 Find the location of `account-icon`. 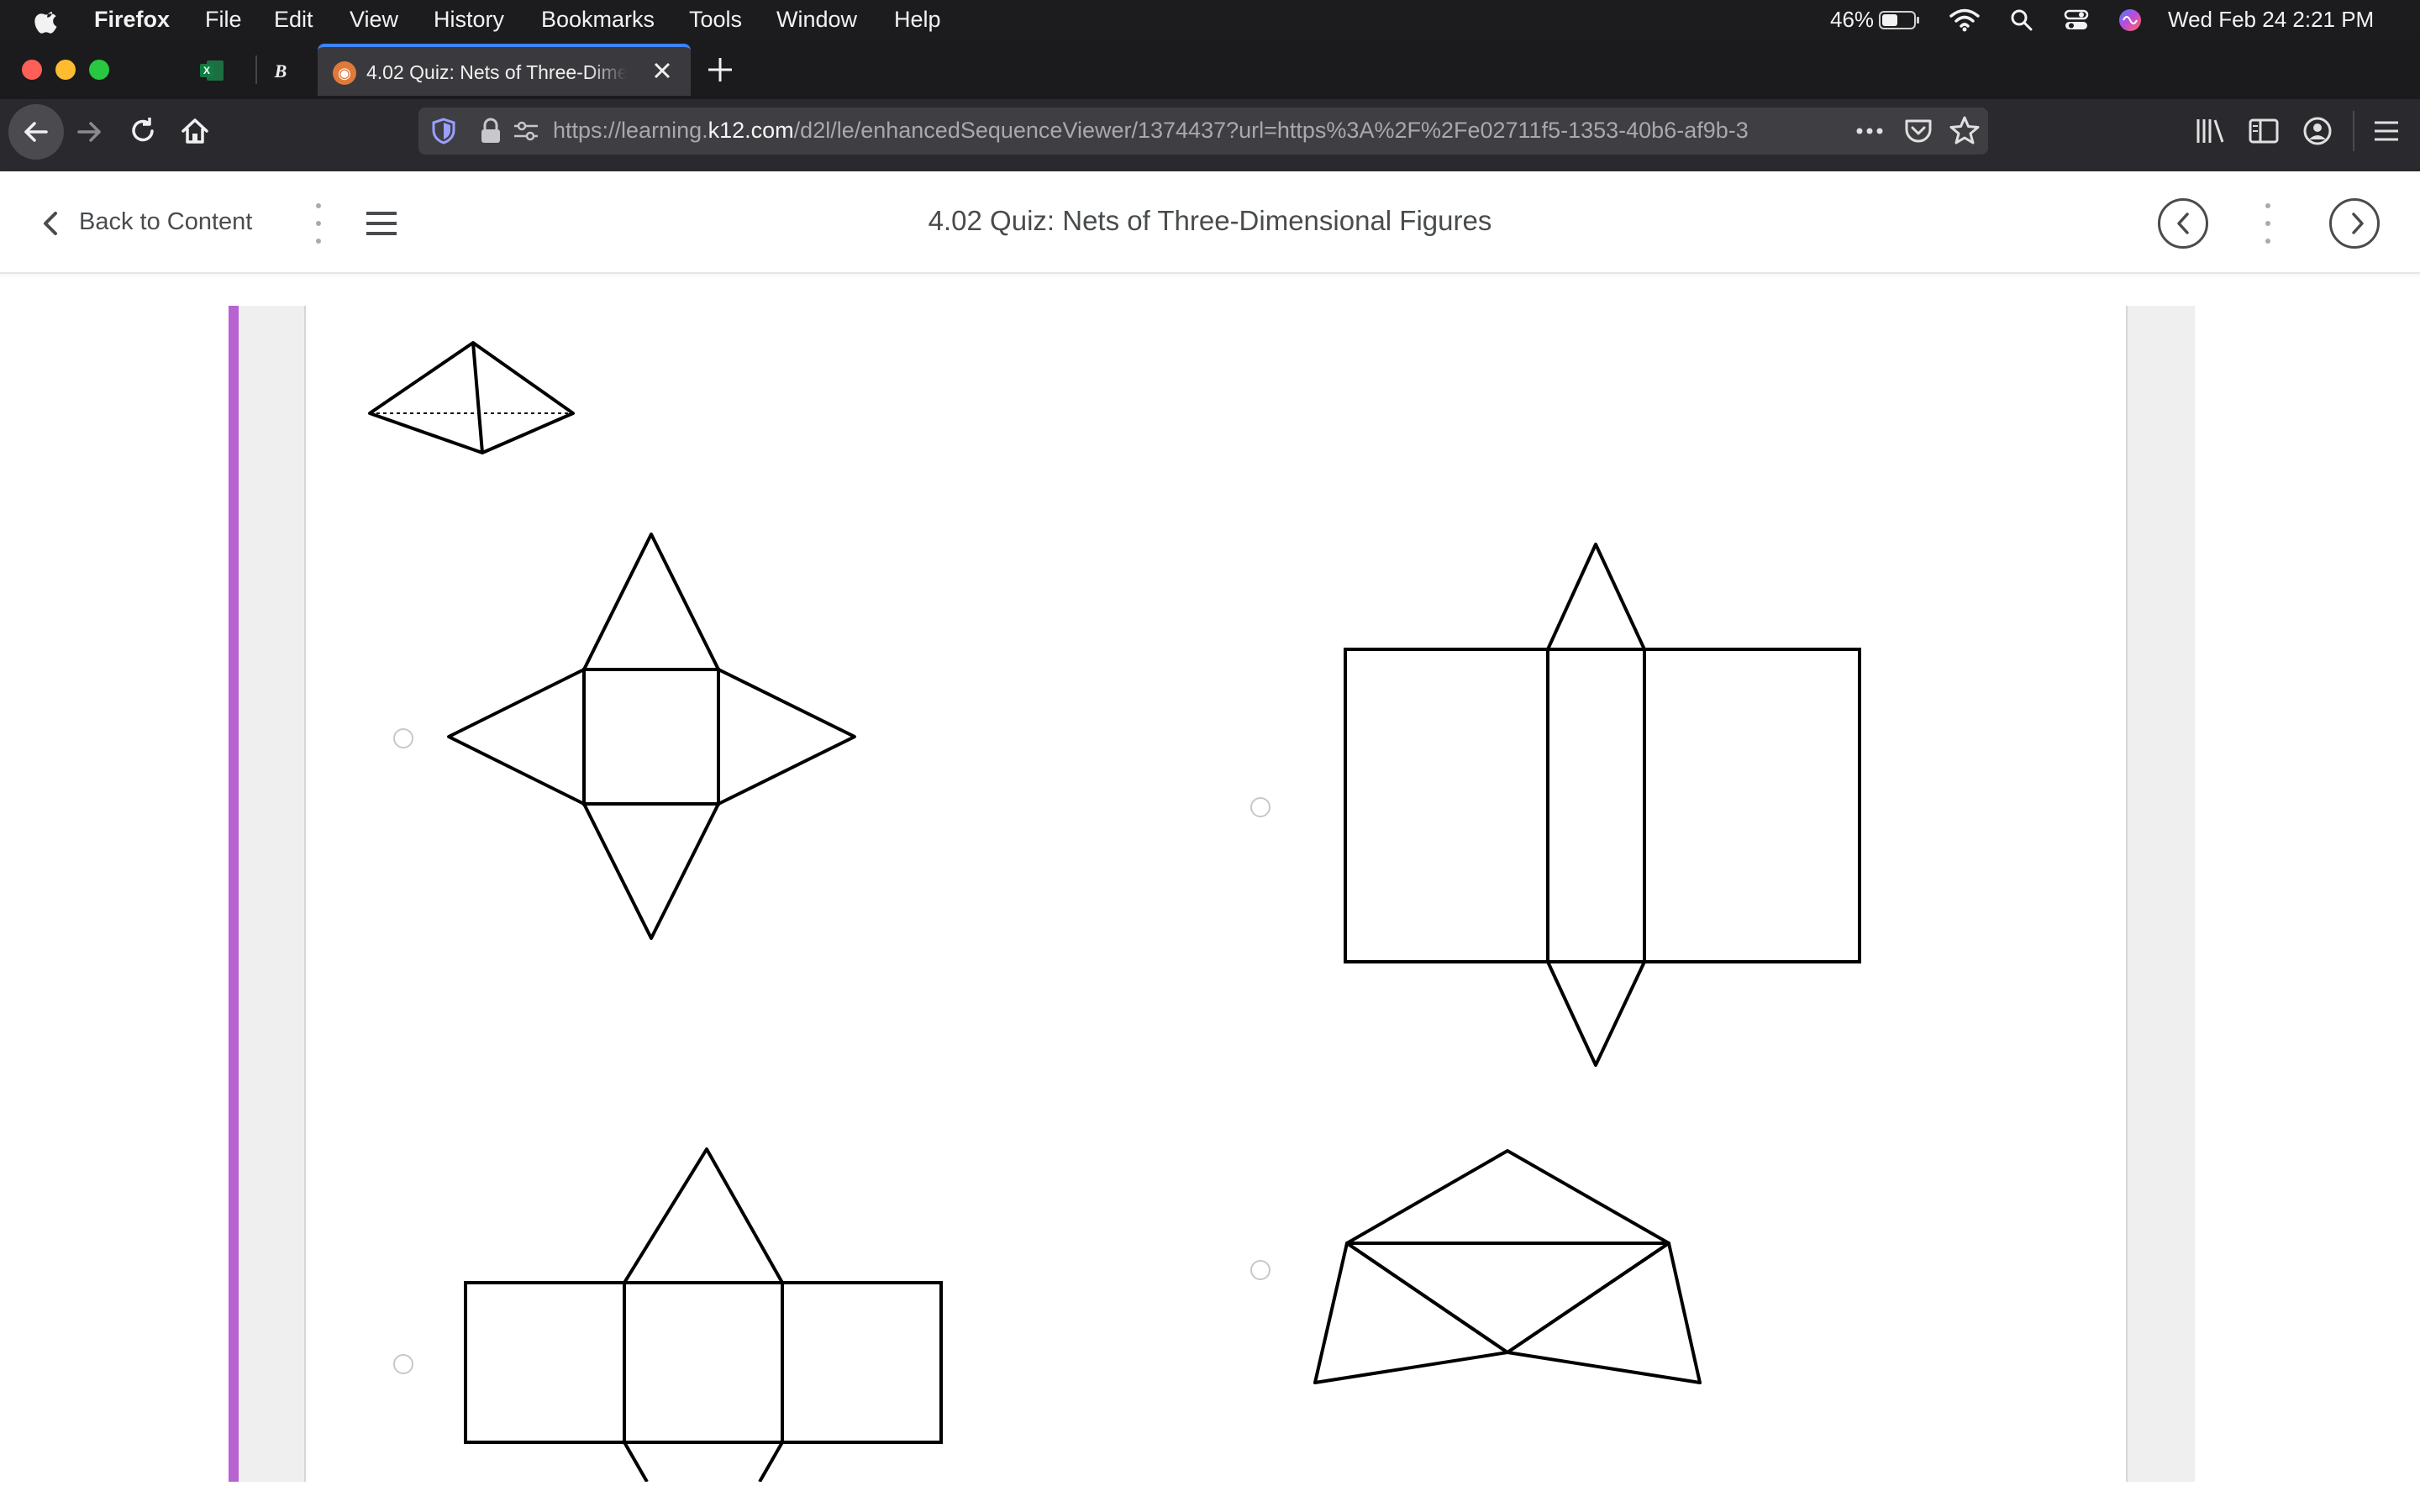

account-icon is located at coordinates (2317, 131).